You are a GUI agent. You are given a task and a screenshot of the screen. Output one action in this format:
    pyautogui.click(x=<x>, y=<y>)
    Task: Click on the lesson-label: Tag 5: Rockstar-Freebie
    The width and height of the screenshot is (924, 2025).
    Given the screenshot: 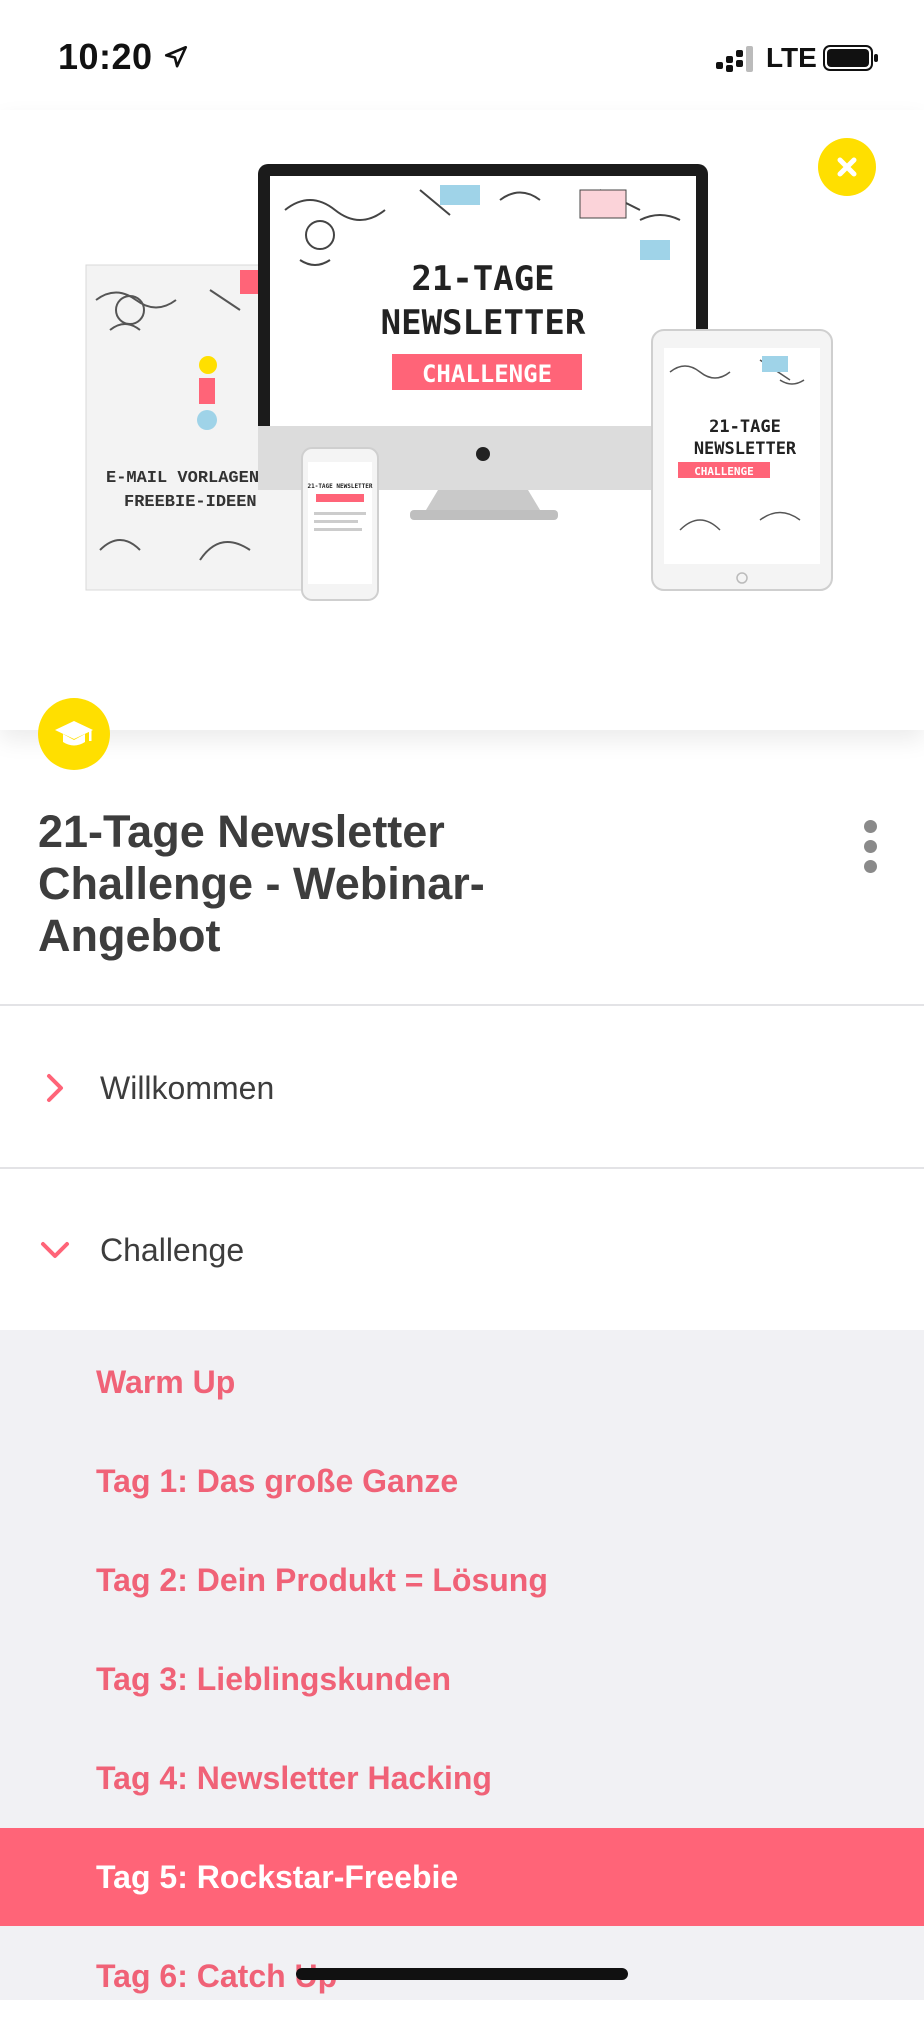 What is the action you would take?
    pyautogui.click(x=277, y=1876)
    